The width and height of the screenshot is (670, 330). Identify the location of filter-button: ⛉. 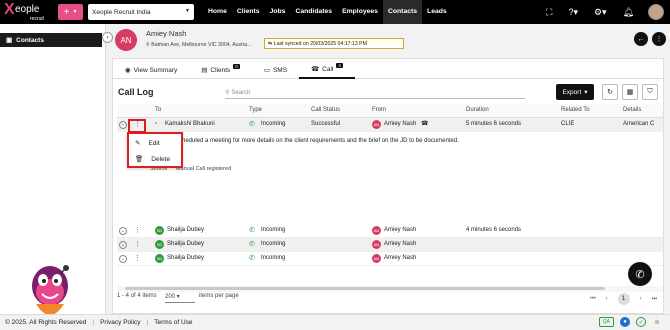
(650, 92).